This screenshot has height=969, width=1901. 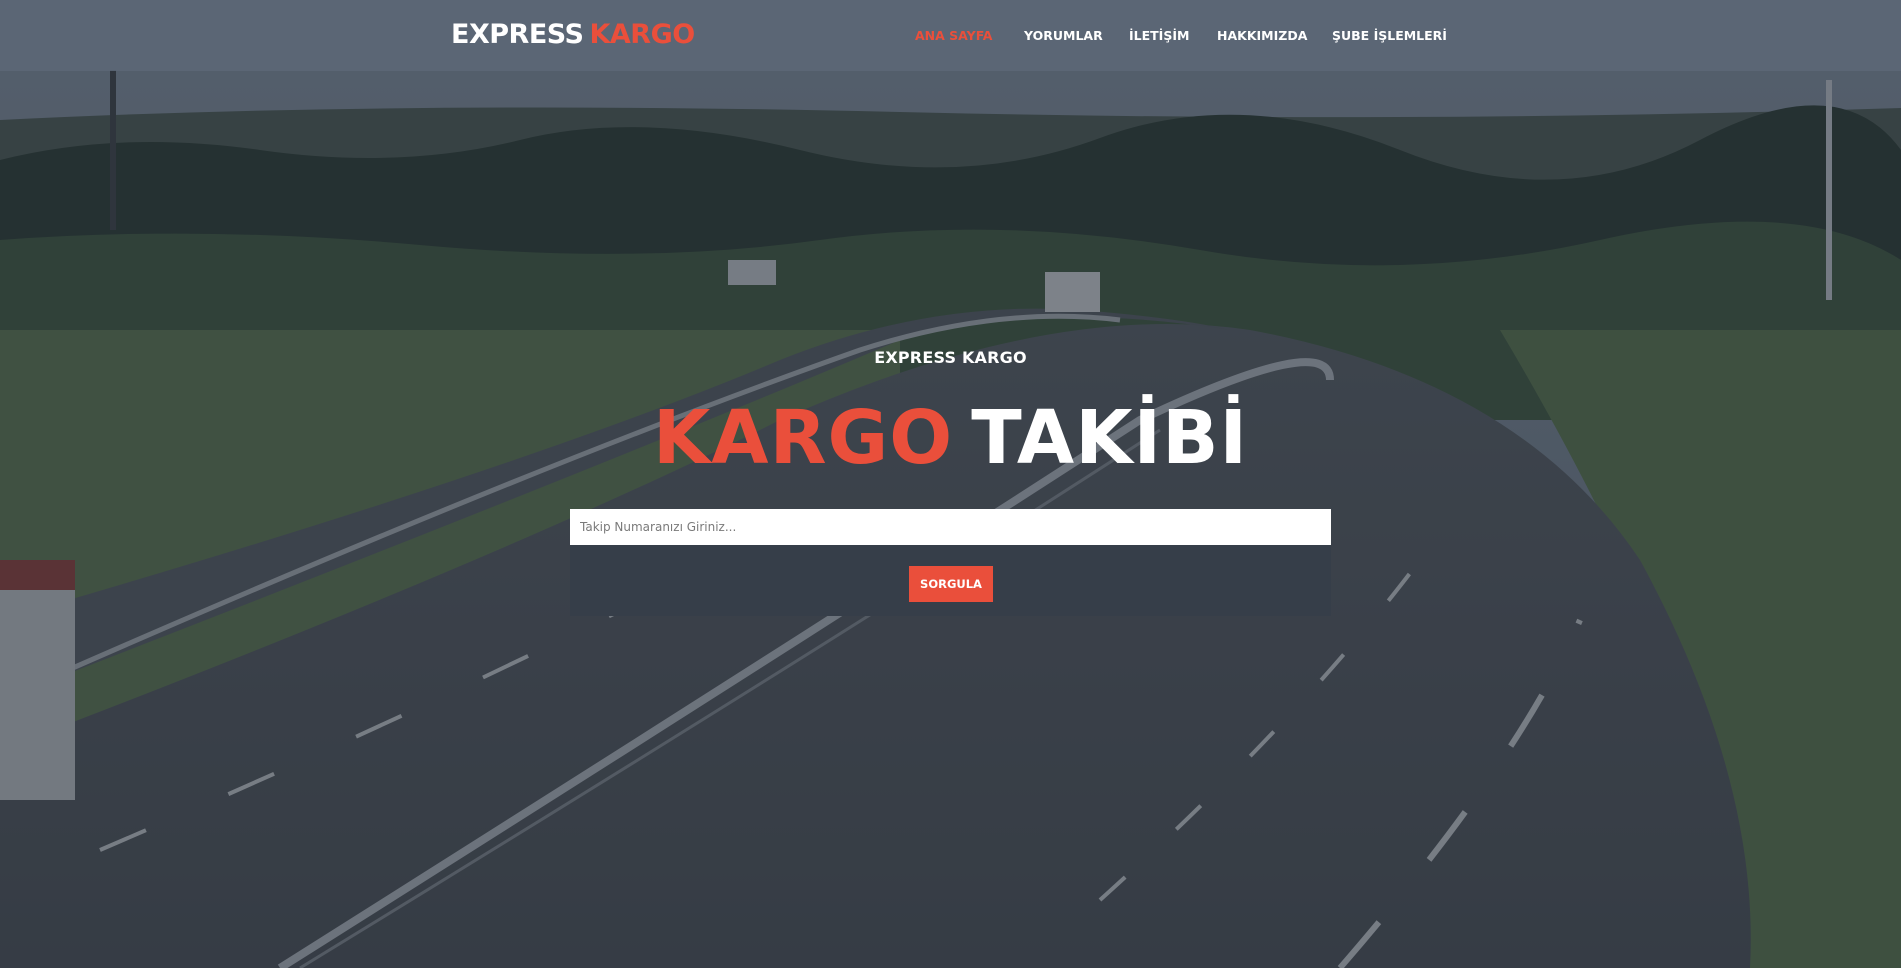 What do you see at coordinates (1262, 36) in the screenshot?
I see `nav-item-hakkimizda: HAKKIMIZDA` at bounding box center [1262, 36].